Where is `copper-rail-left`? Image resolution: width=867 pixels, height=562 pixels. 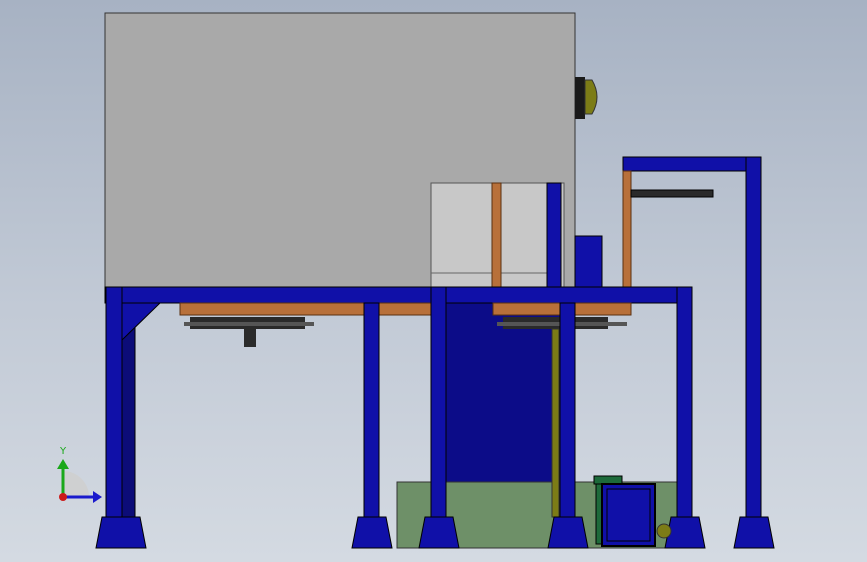 copper-rail-left is located at coordinates (306, 309).